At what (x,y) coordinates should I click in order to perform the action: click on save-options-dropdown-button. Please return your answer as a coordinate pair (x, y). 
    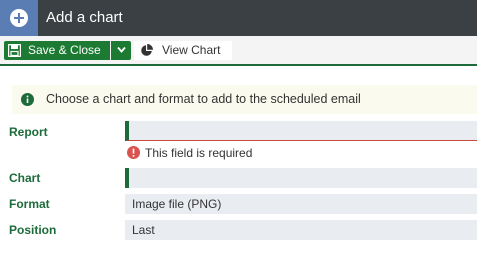
    Looking at the image, I should click on (121, 50).